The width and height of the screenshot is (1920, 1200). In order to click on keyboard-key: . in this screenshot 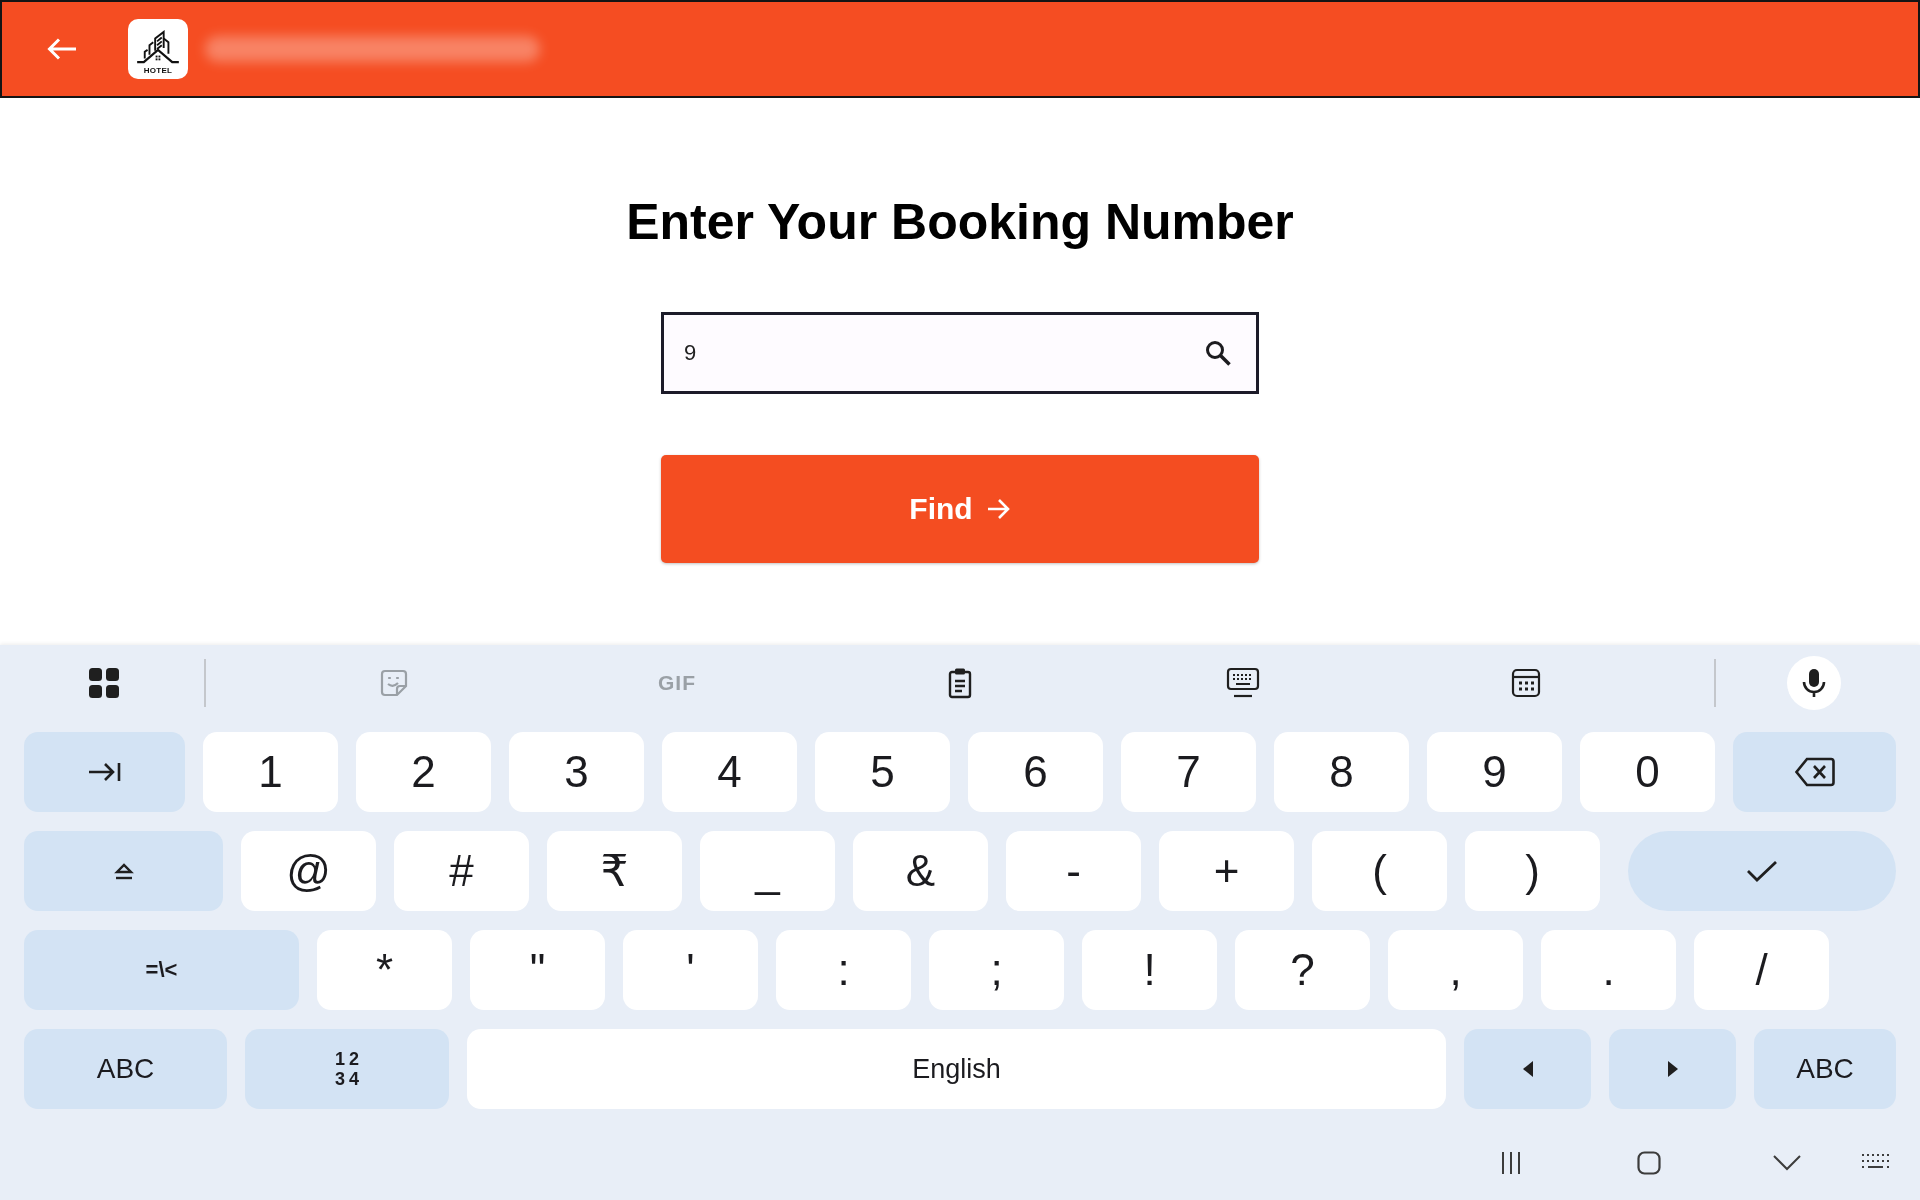, I will do `click(1608, 970)`.